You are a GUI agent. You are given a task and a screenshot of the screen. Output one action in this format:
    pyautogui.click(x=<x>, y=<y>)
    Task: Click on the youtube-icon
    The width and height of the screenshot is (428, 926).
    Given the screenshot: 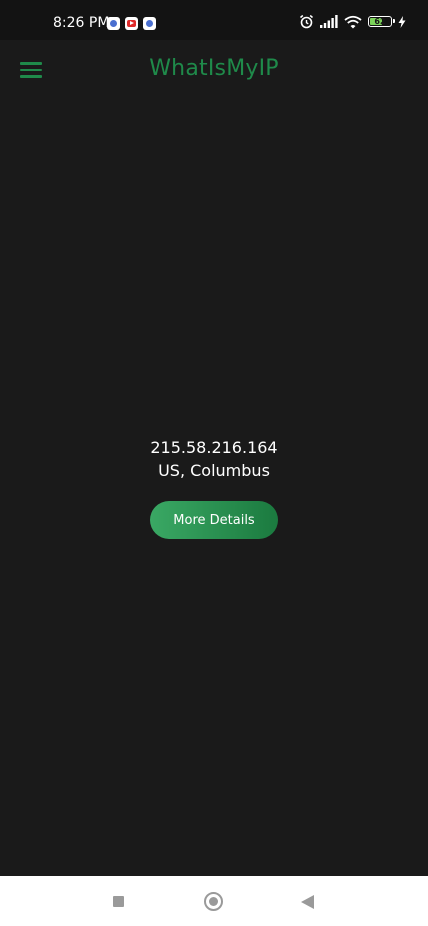 What is the action you would take?
    pyautogui.click(x=131, y=23)
    